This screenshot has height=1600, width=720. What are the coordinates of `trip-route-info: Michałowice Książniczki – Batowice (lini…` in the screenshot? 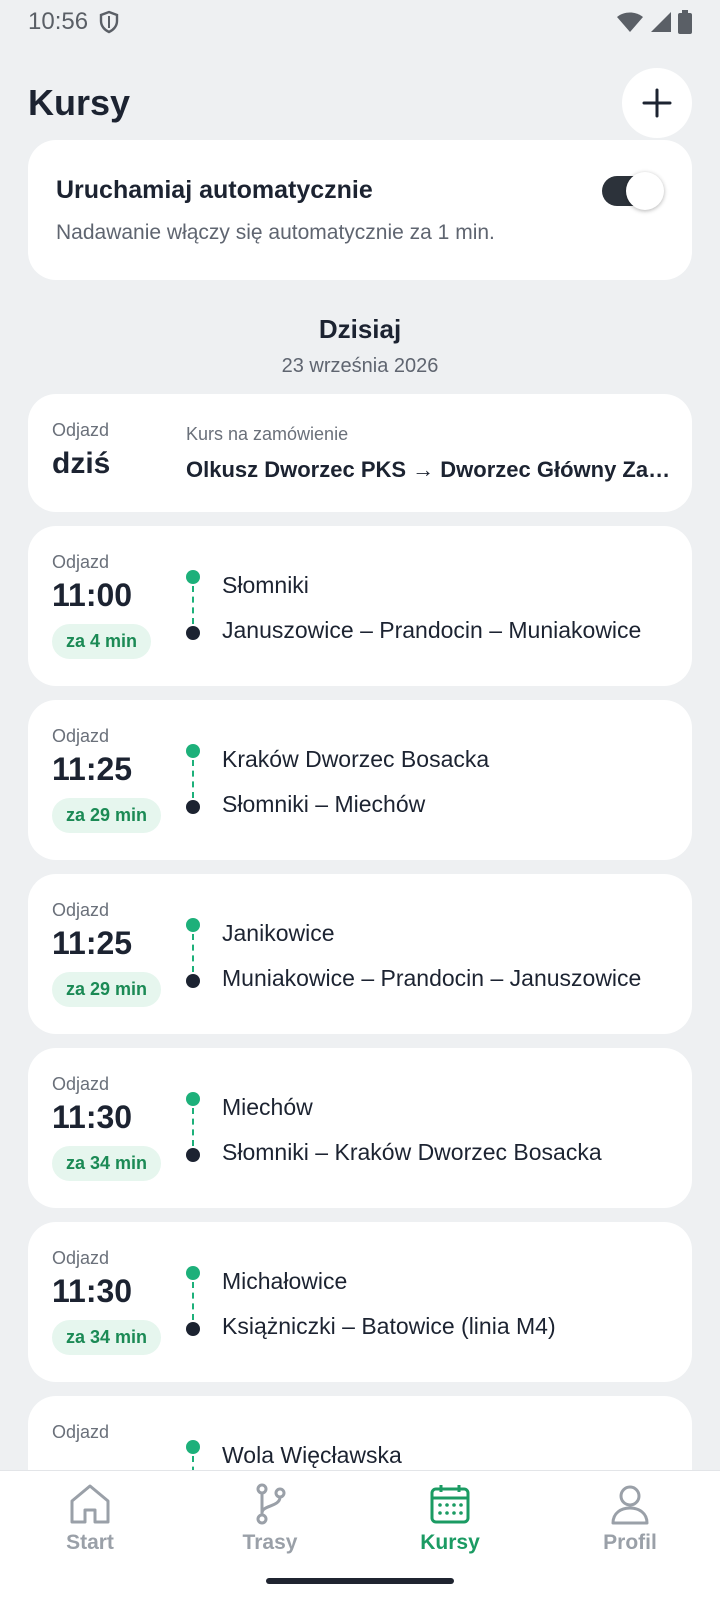 It's located at (443, 1304).